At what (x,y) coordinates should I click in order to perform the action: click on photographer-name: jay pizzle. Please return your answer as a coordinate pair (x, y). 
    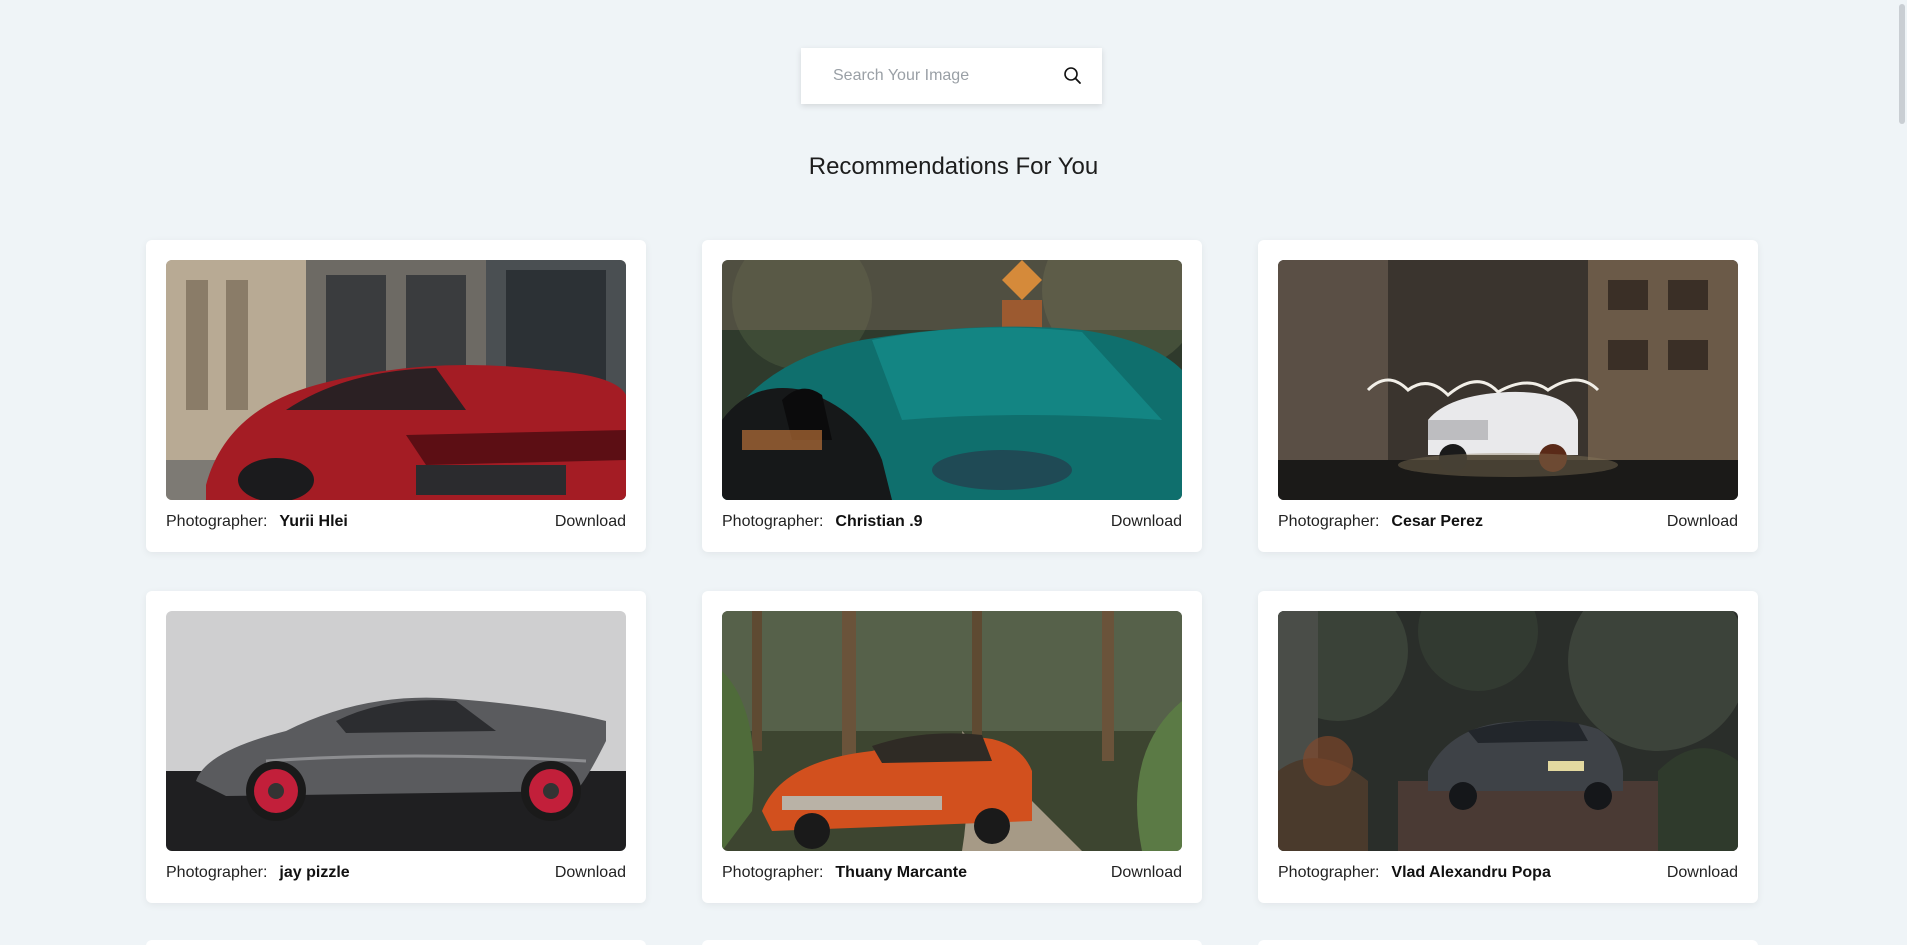
    Looking at the image, I should click on (314, 872).